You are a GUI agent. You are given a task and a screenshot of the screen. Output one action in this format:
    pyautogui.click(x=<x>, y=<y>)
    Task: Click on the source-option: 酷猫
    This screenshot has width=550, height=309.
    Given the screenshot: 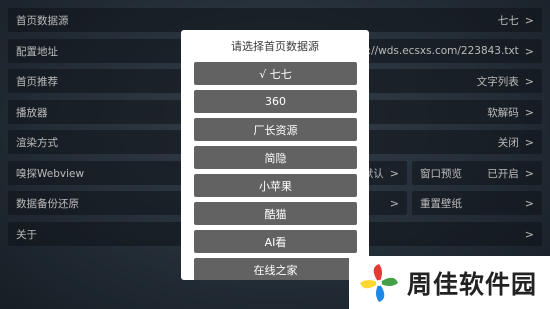 What is the action you would take?
    pyautogui.click(x=275, y=213)
    